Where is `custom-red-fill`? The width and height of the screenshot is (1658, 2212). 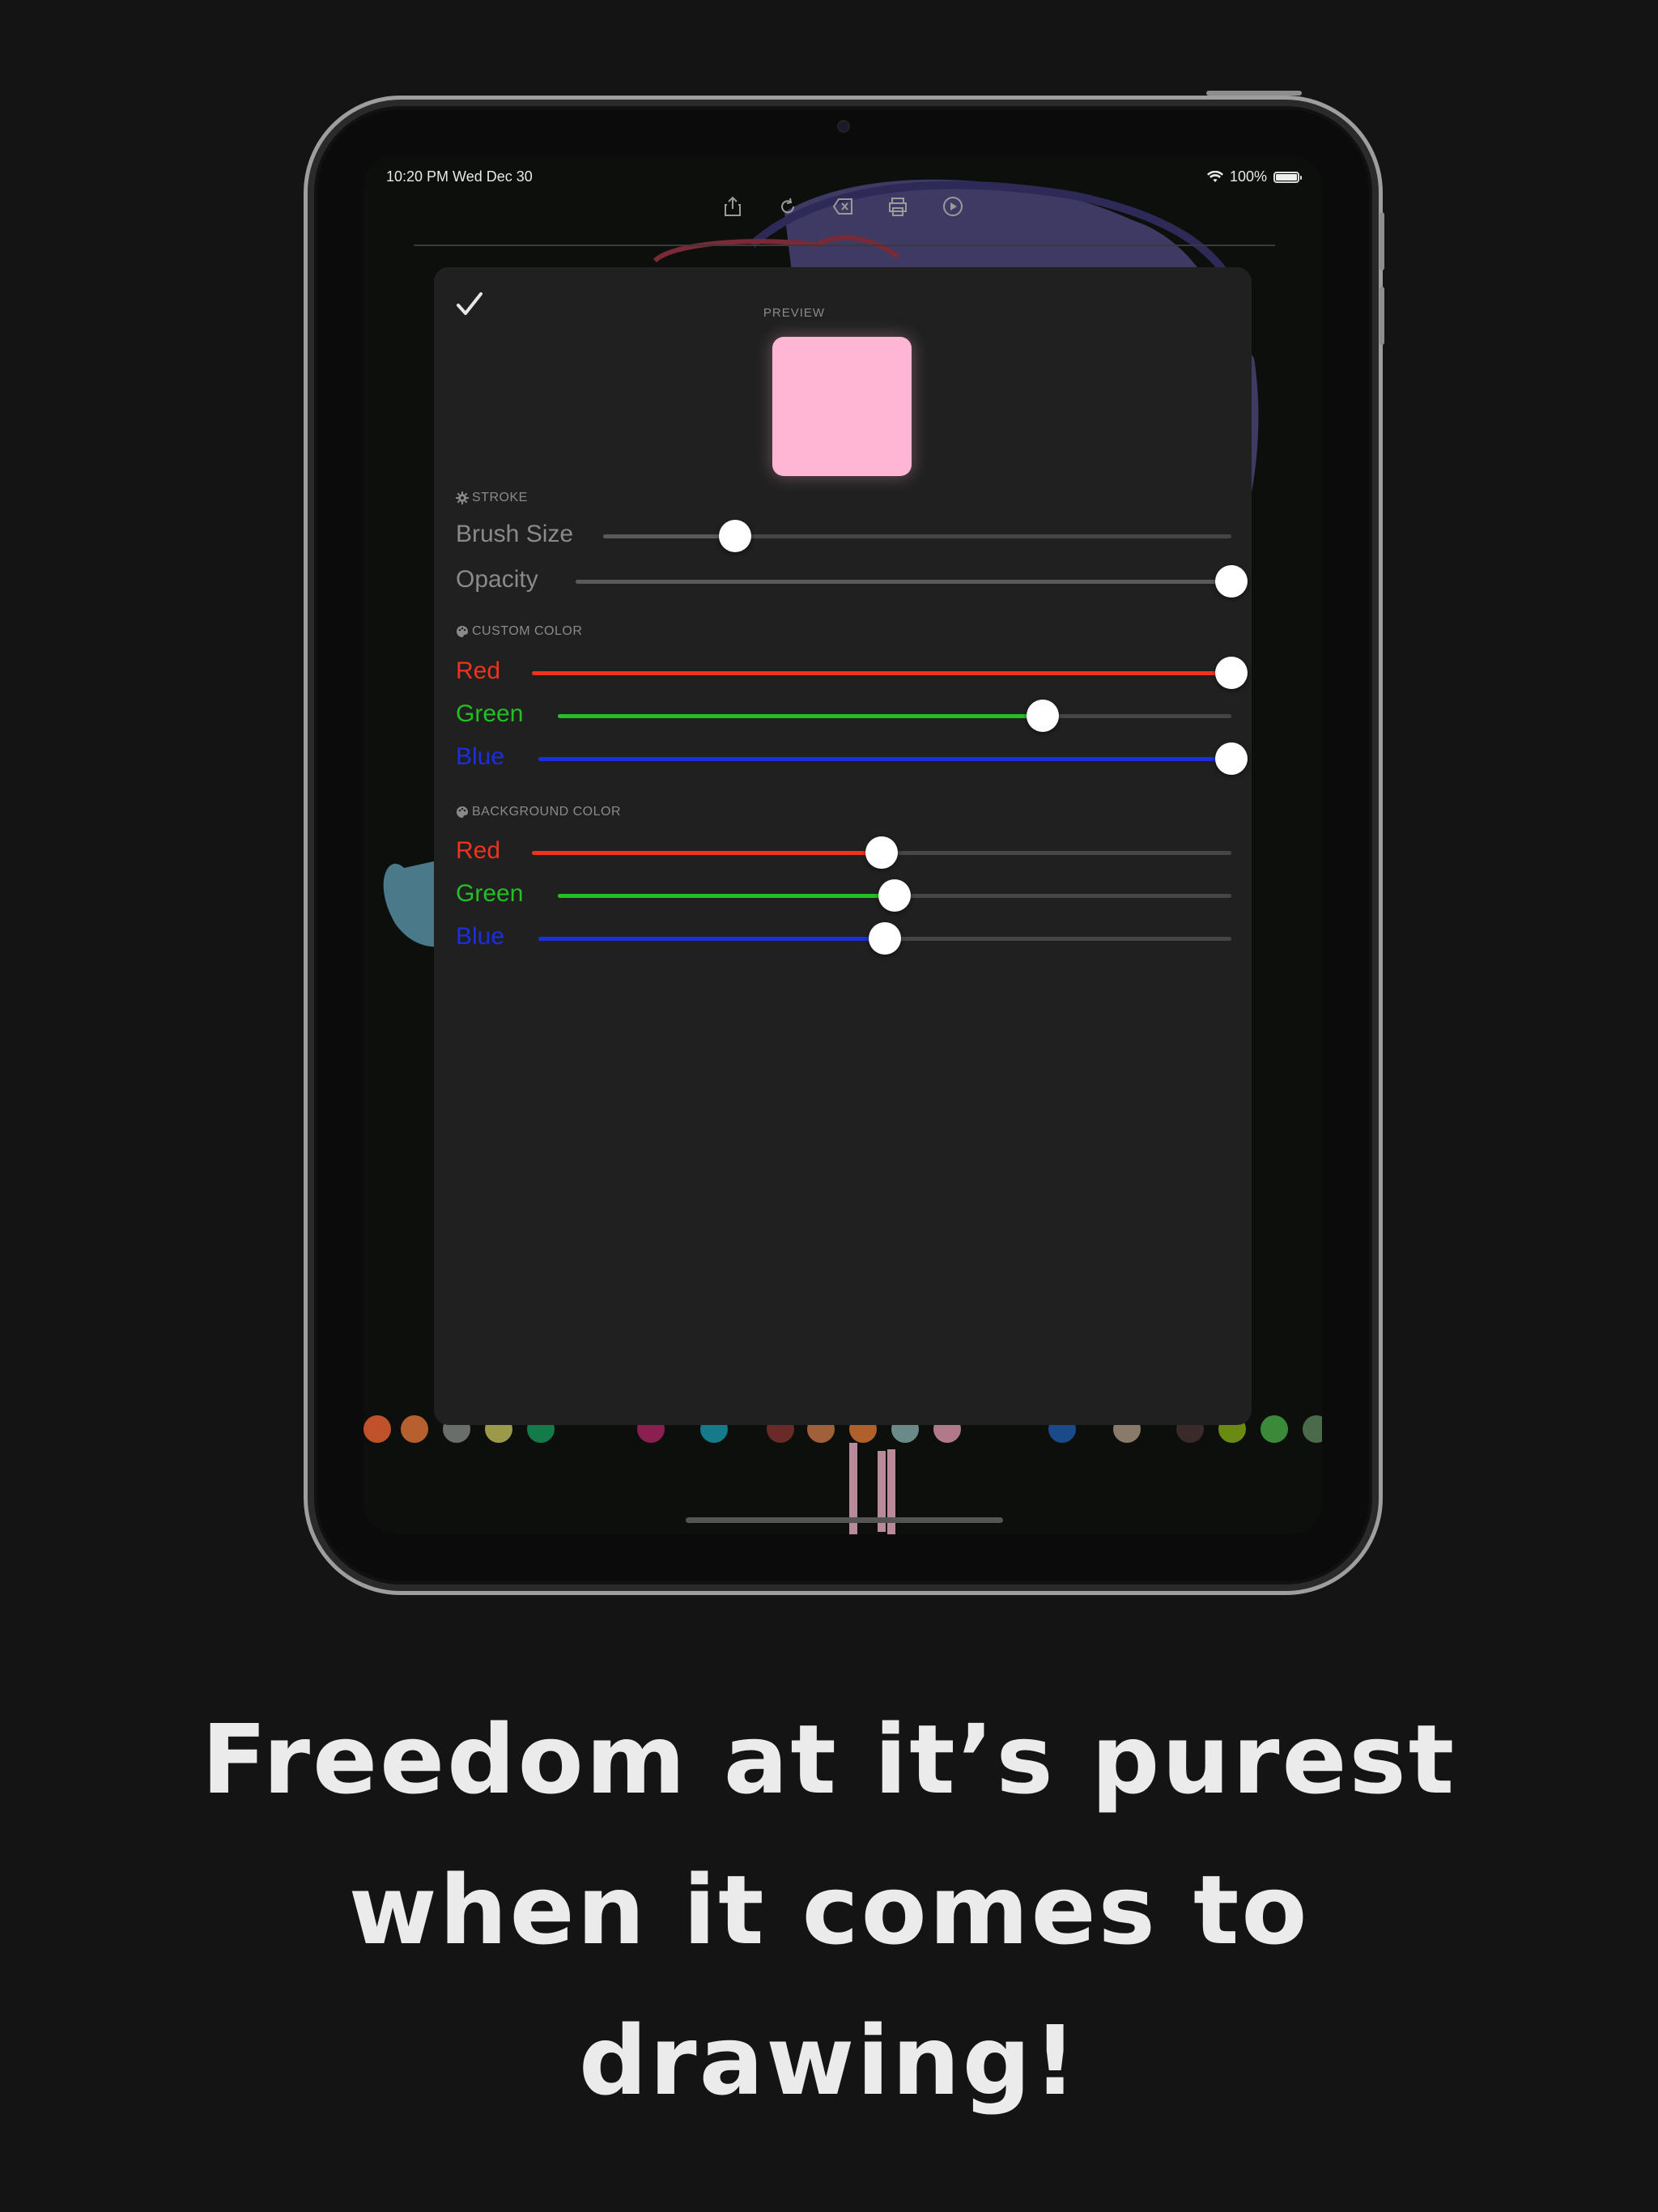
custom-red-fill is located at coordinates (881, 673).